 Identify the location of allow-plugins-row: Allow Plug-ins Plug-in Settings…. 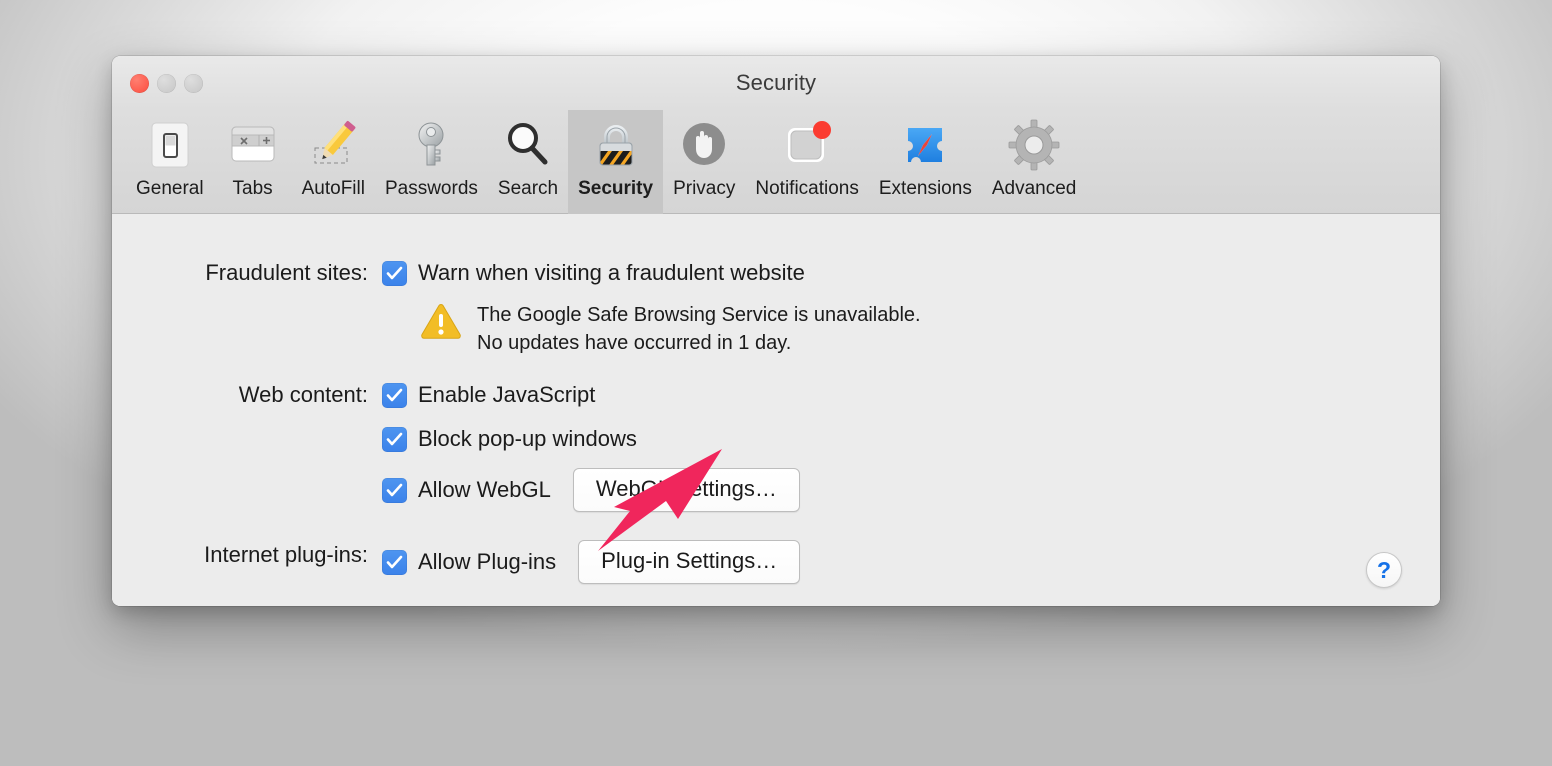
(591, 562).